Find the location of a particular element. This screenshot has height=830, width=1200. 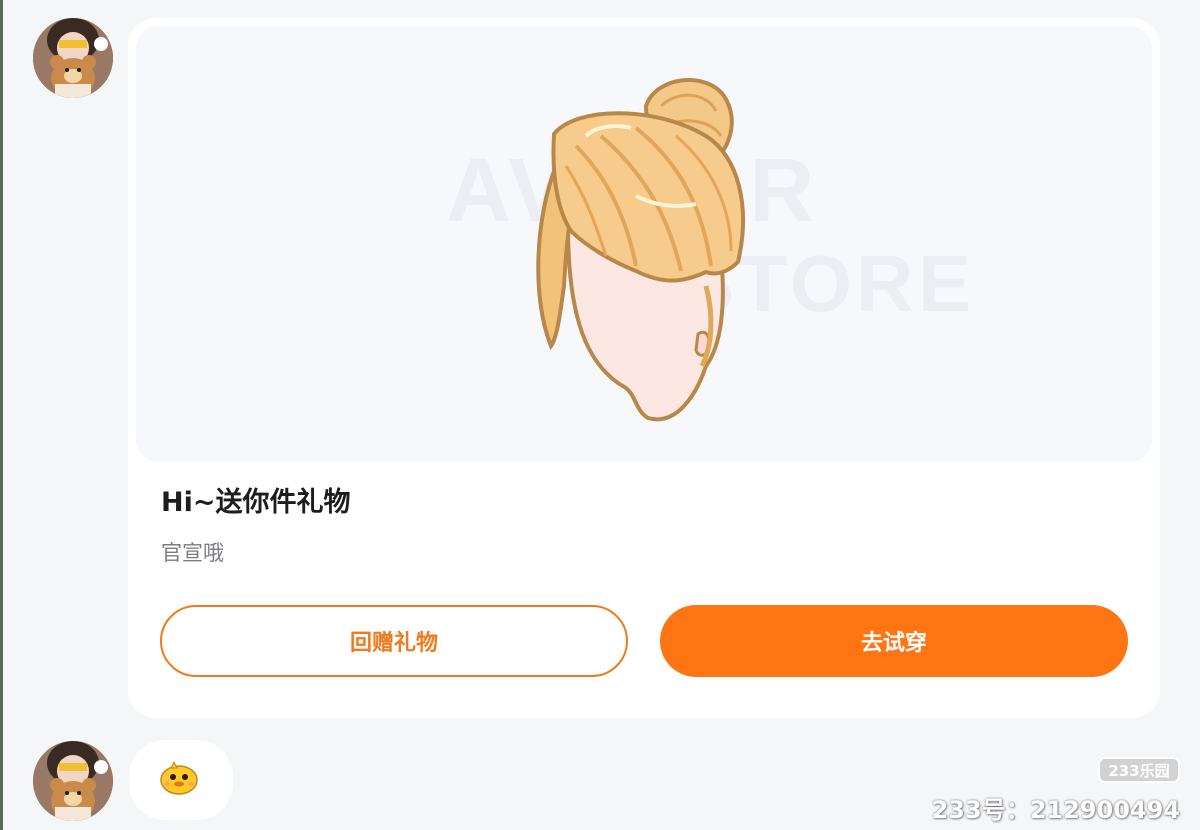

yellow-chick-emoji-icon is located at coordinates (179, 777).